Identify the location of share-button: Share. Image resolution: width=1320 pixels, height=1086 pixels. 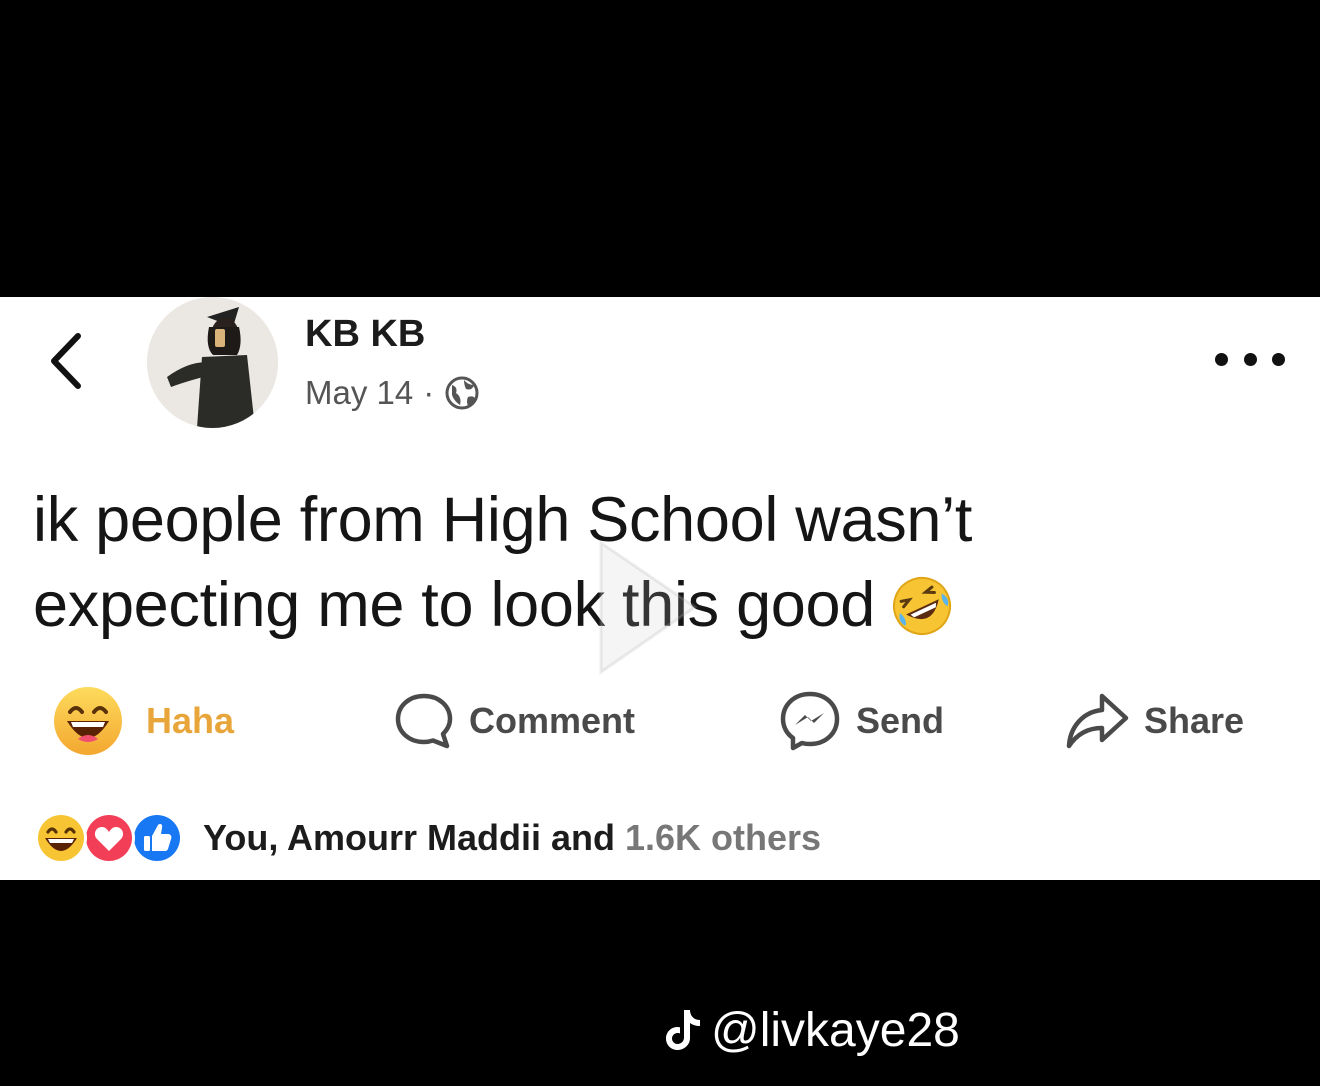
(1154, 721).